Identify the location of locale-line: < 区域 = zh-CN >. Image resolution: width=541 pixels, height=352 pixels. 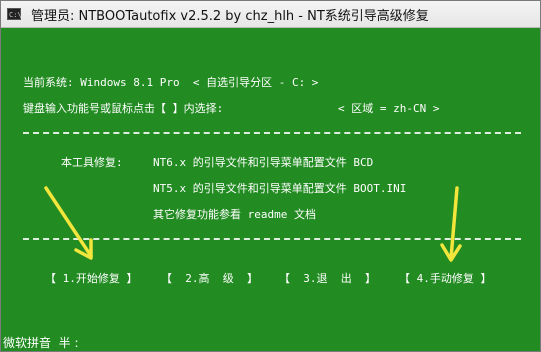
(389, 108).